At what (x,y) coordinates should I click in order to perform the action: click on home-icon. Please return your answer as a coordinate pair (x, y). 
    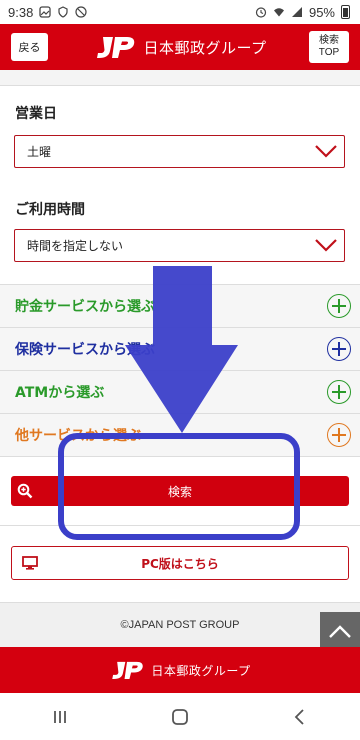
    Looking at the image, I should click on (180, 717).